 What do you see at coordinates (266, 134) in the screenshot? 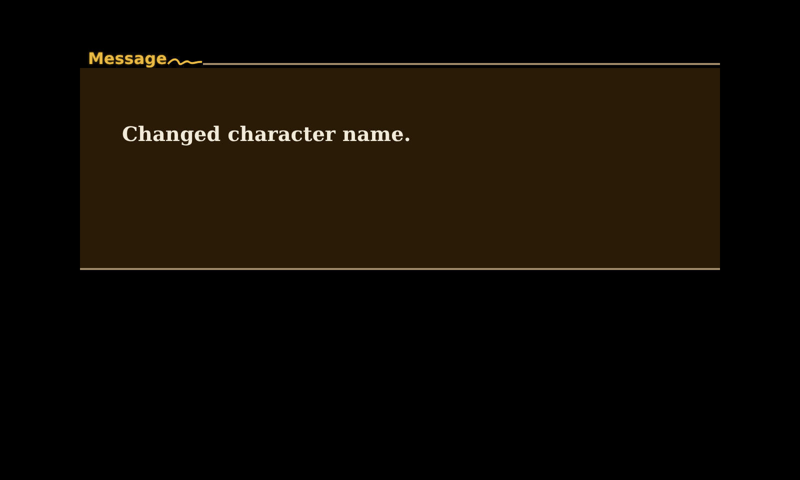
I see `message-text: Changed character name.` at bounding box center [266, 134].